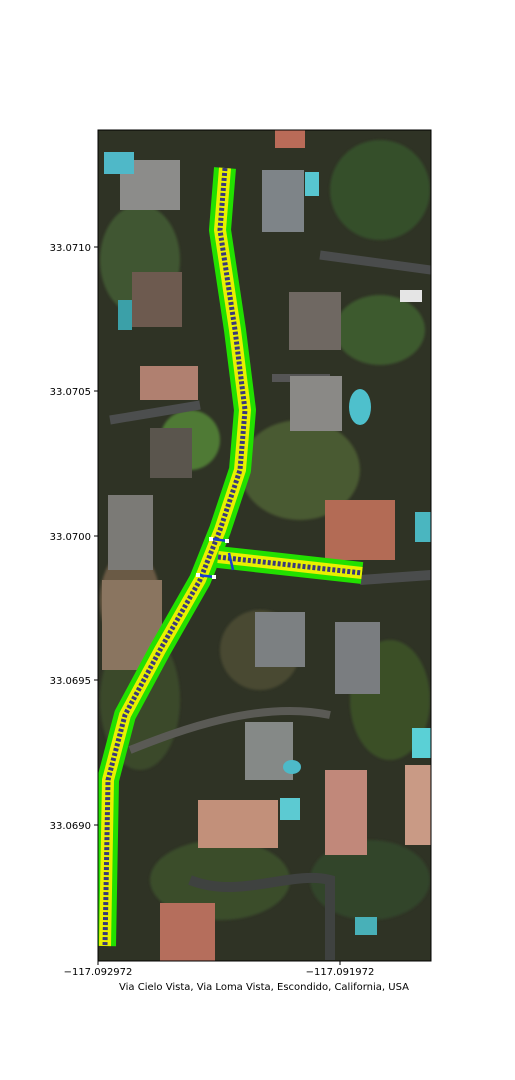  Describe the element at coordinates (70, 248) in the screenshot. I see `y-tick-label: 33.0710` at that location.